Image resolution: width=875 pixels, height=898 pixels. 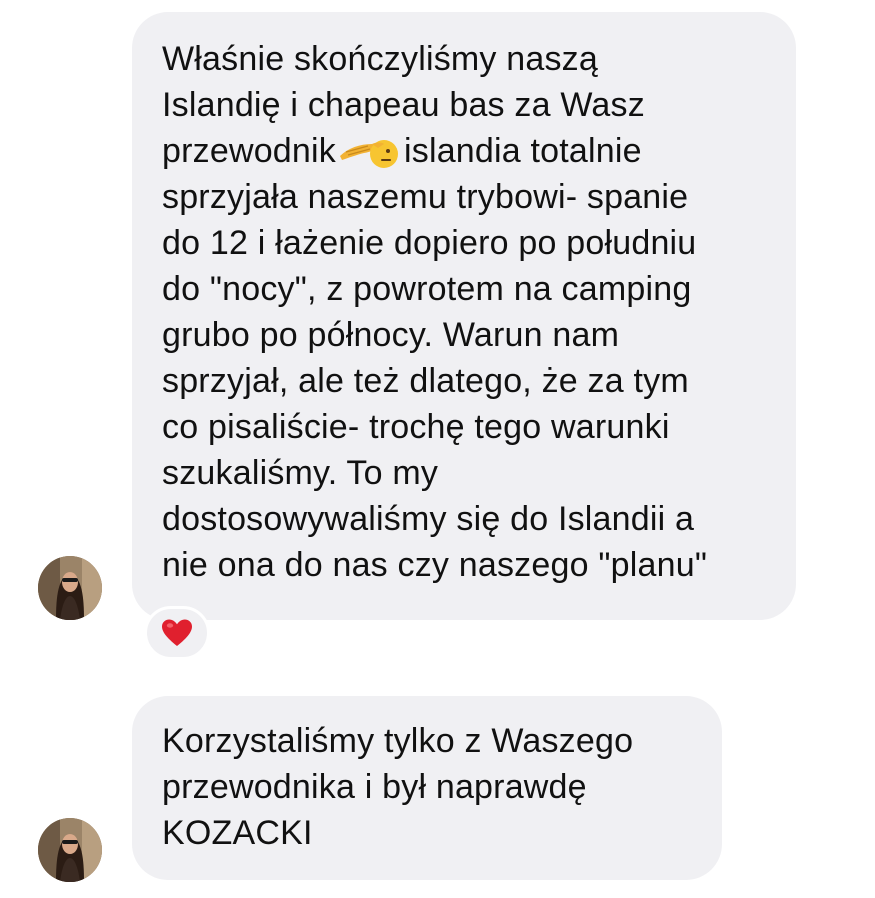 What do you see at coordinates (403, 105) in the screenshot?
I see `message-text-line: Islandię i chapeau bas za Wasz` at bounding box center [403, 105].